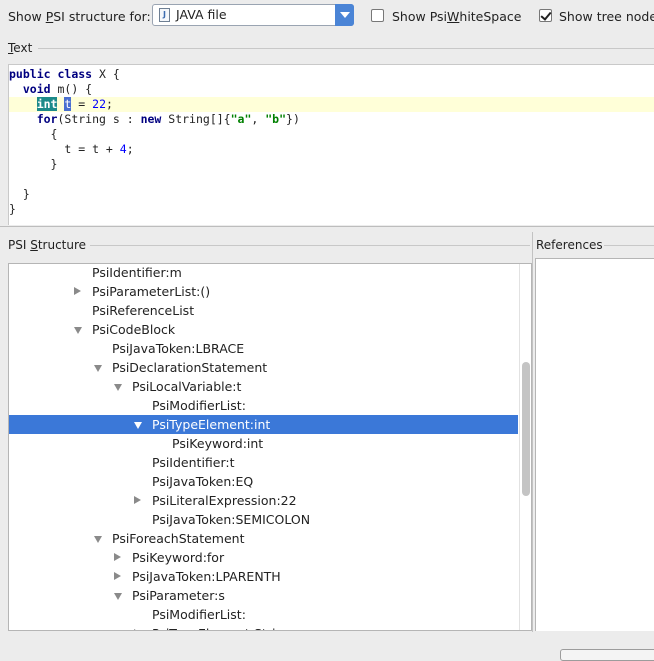 This screenshot has height=661, width=654. Describe the element at coordinates (20, 48) in the screenshot. I see `text-section-label: Text` at that location.